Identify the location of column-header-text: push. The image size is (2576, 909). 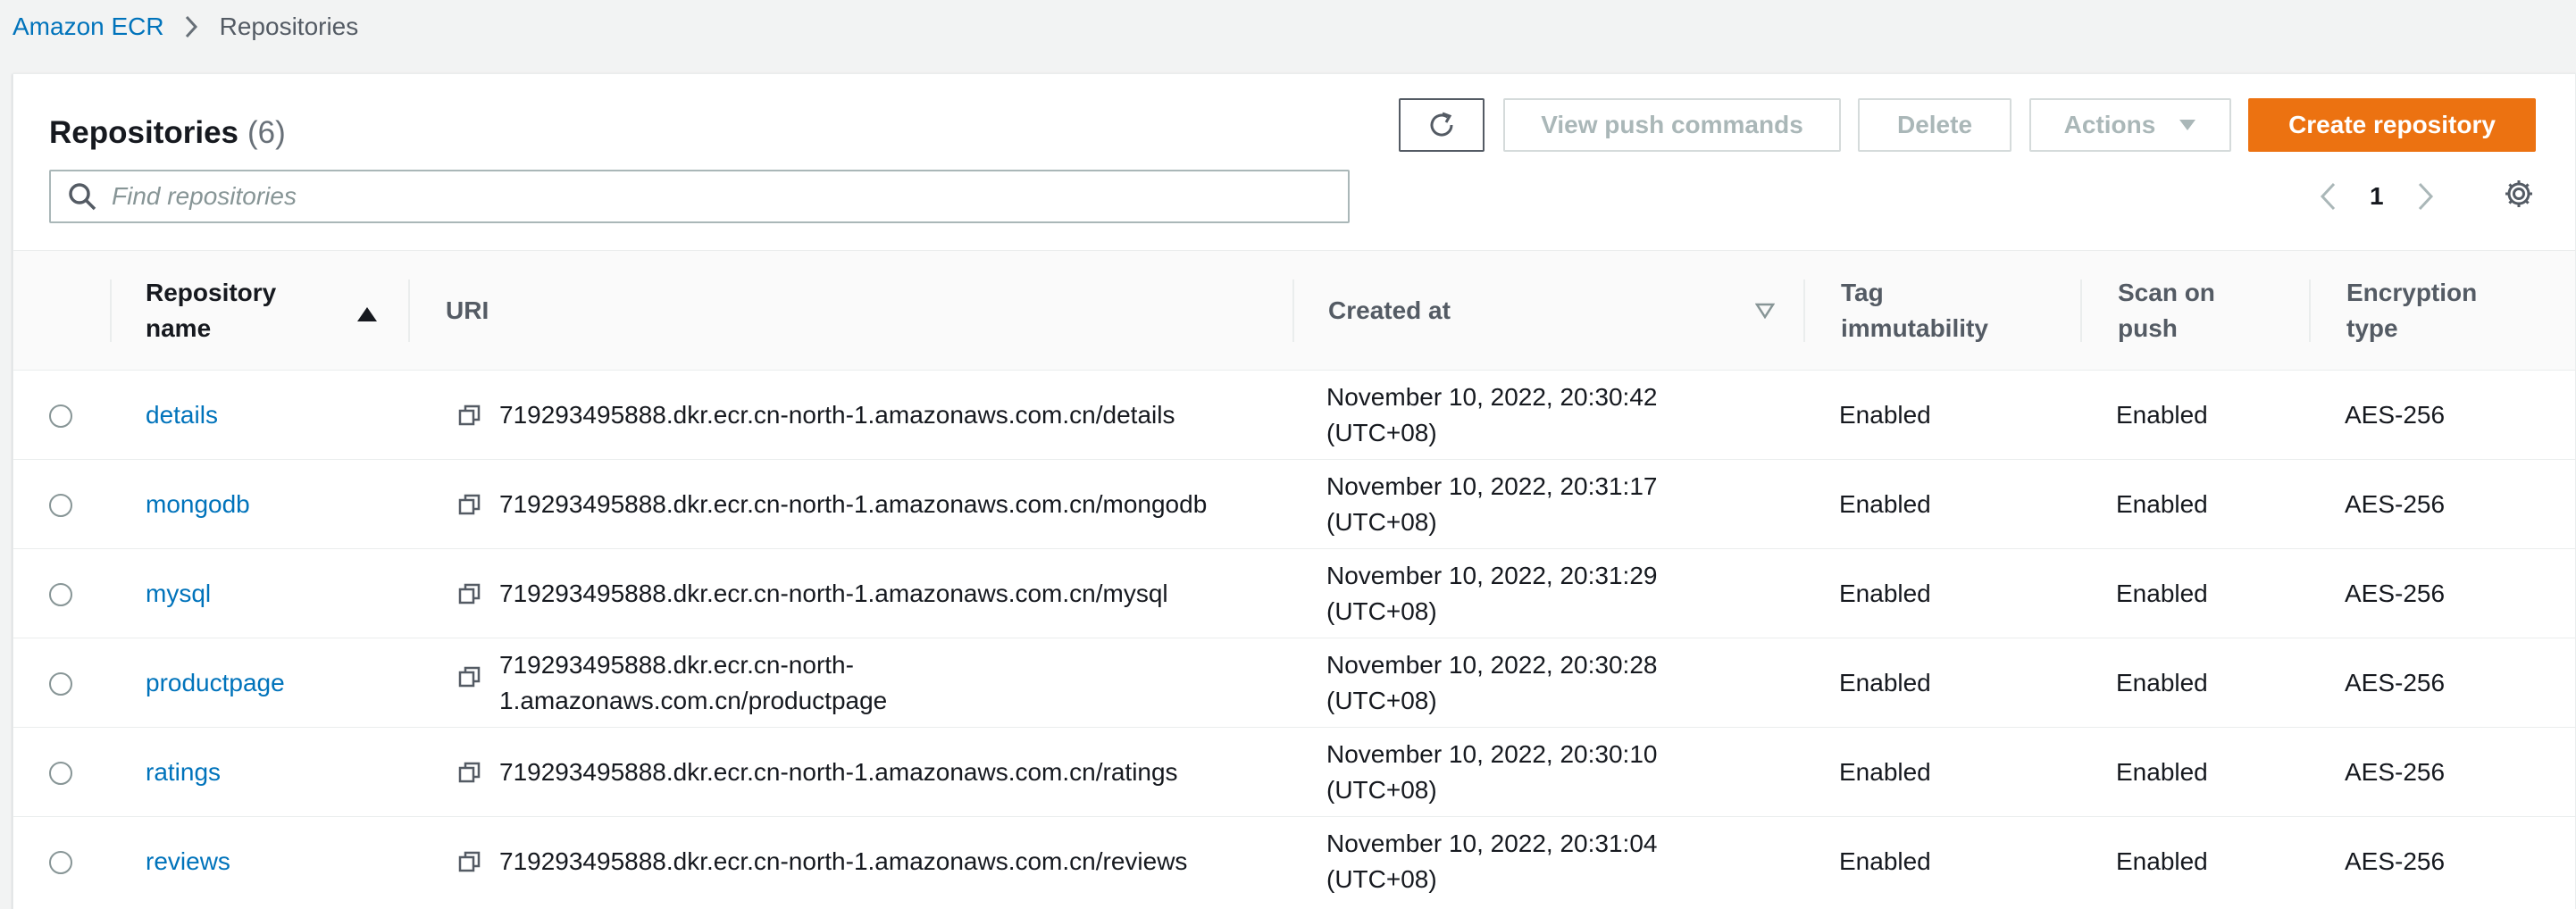
(2148, 328).